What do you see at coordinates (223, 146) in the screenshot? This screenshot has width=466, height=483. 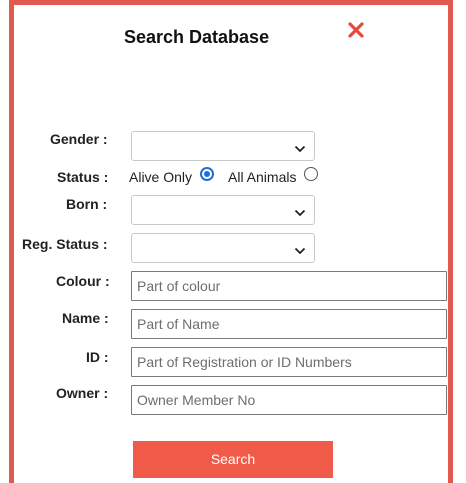 I see `gender-select` at bounding box center [223, 146].